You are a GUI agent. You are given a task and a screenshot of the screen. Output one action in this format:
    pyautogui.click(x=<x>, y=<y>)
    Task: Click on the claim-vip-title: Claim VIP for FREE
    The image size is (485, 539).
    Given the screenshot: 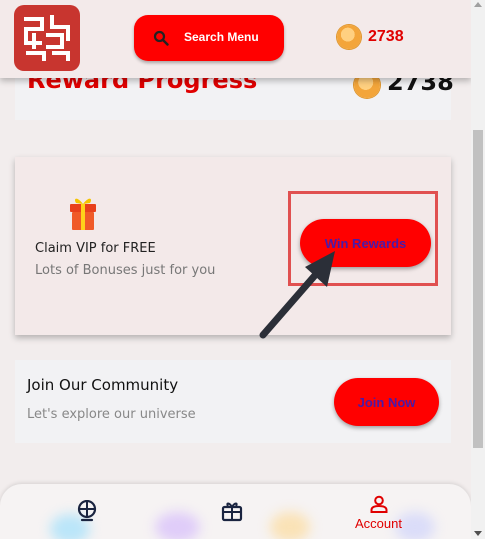 What is the action you would take?
    pyautogui.click(x=95, y=248)
    